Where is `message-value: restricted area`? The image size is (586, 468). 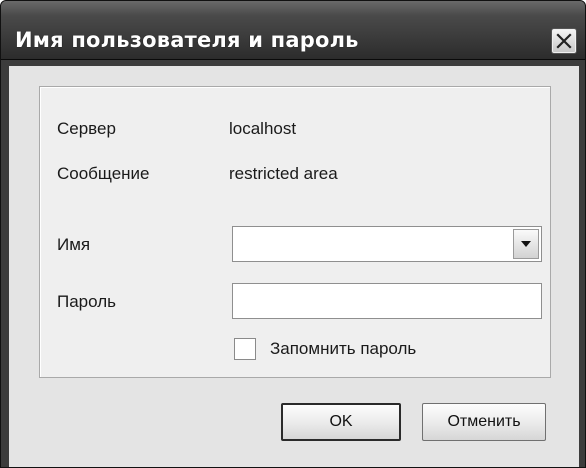
message-value: restricted area is located at coordinates (283, 173).